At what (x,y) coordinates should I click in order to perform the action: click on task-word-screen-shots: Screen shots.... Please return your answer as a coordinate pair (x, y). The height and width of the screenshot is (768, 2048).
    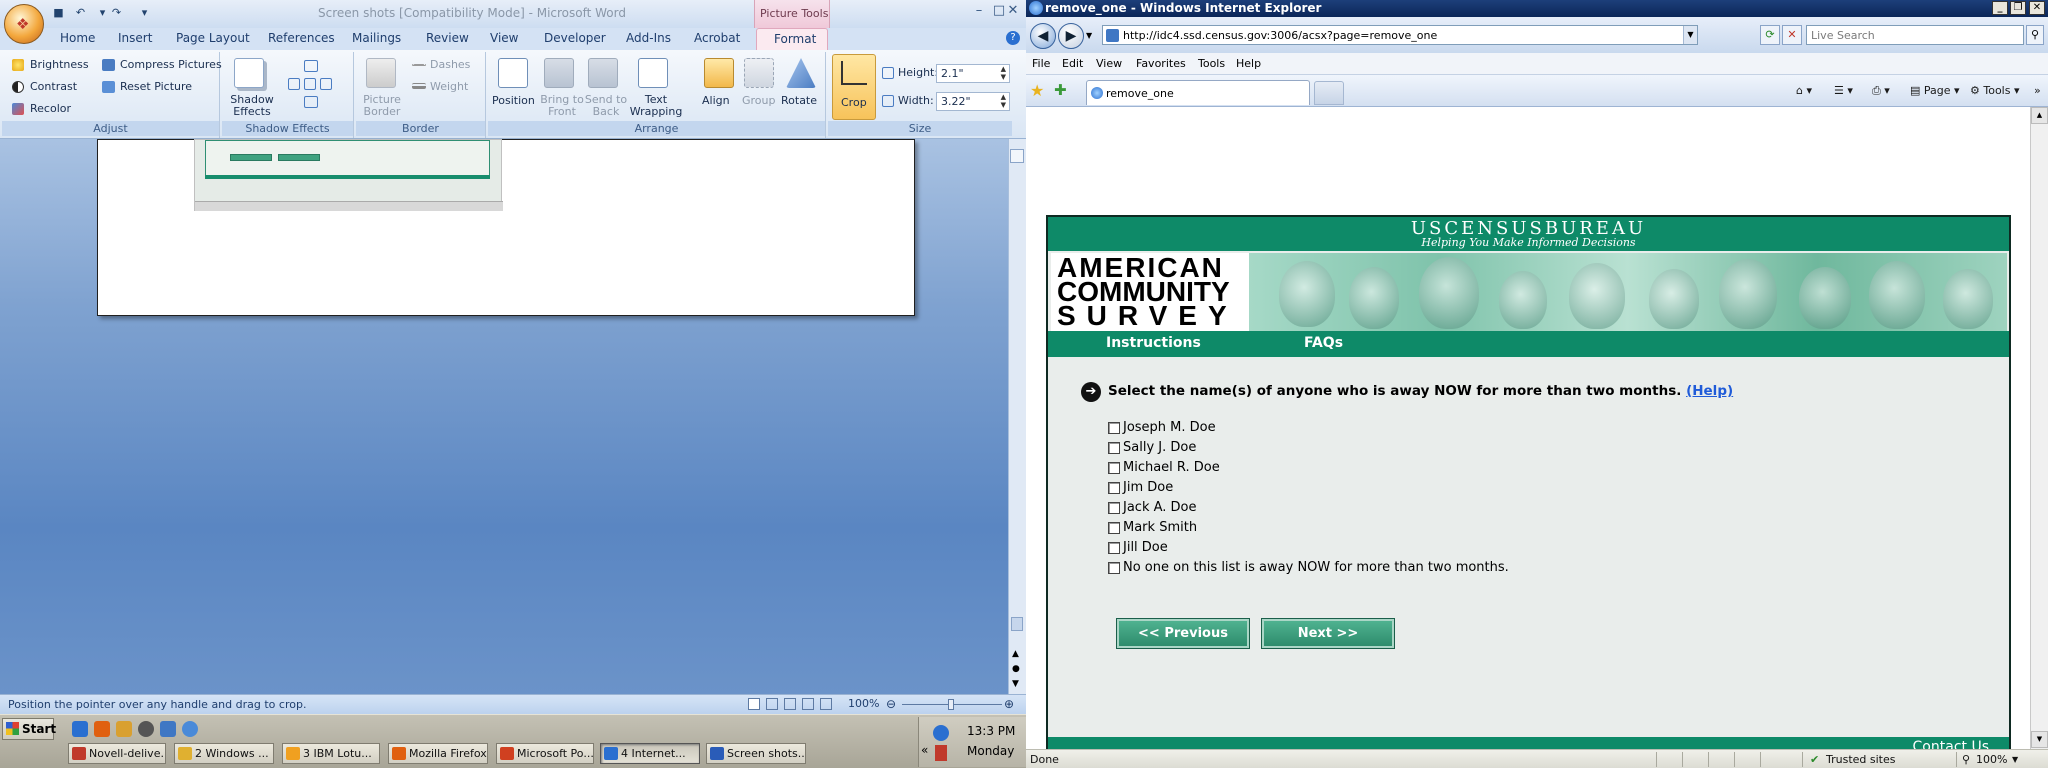
    Looking at the image, I should click on (756, 753).